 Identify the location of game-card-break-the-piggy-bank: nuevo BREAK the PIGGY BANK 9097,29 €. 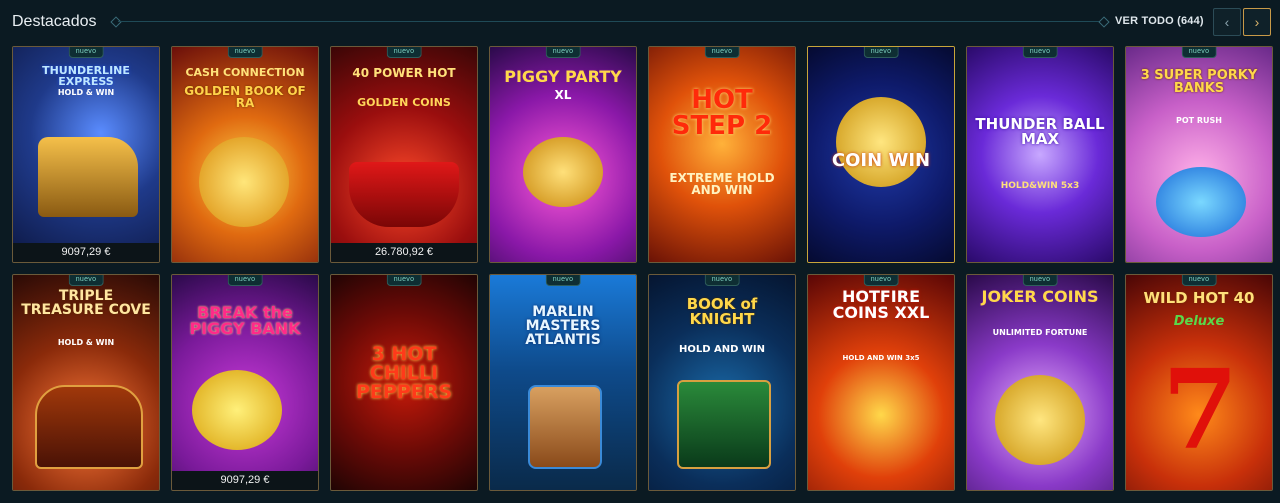
(245, 382).